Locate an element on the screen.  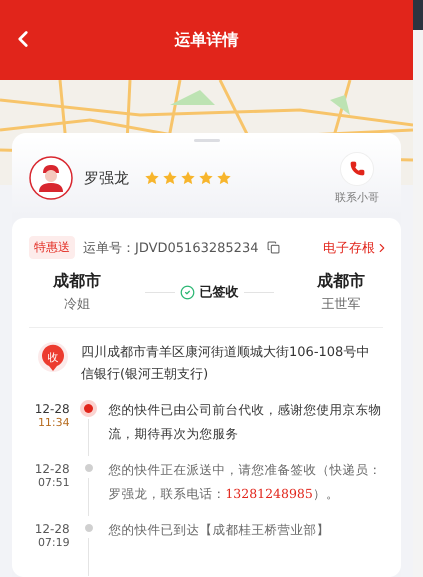
recipient-name: 王世军 is located at coordinates (341, 304).